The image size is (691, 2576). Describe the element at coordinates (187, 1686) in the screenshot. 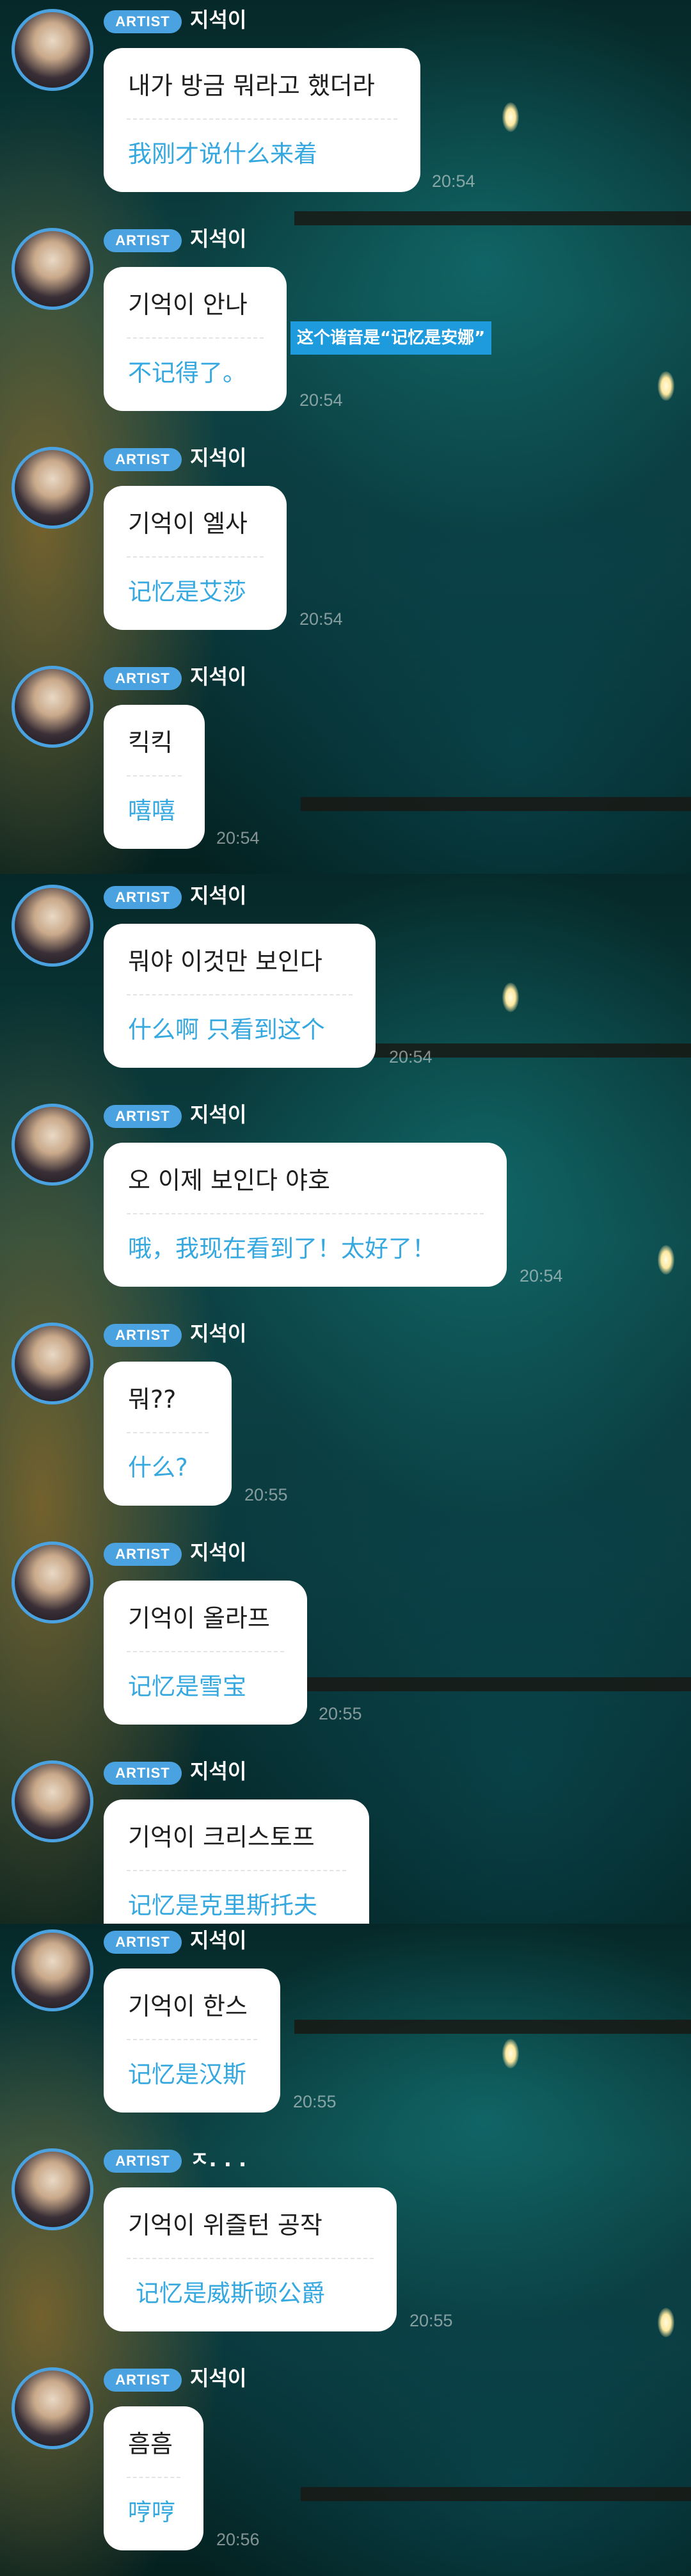

I see `chinese-translation: 记忆是雪宝` at that location.